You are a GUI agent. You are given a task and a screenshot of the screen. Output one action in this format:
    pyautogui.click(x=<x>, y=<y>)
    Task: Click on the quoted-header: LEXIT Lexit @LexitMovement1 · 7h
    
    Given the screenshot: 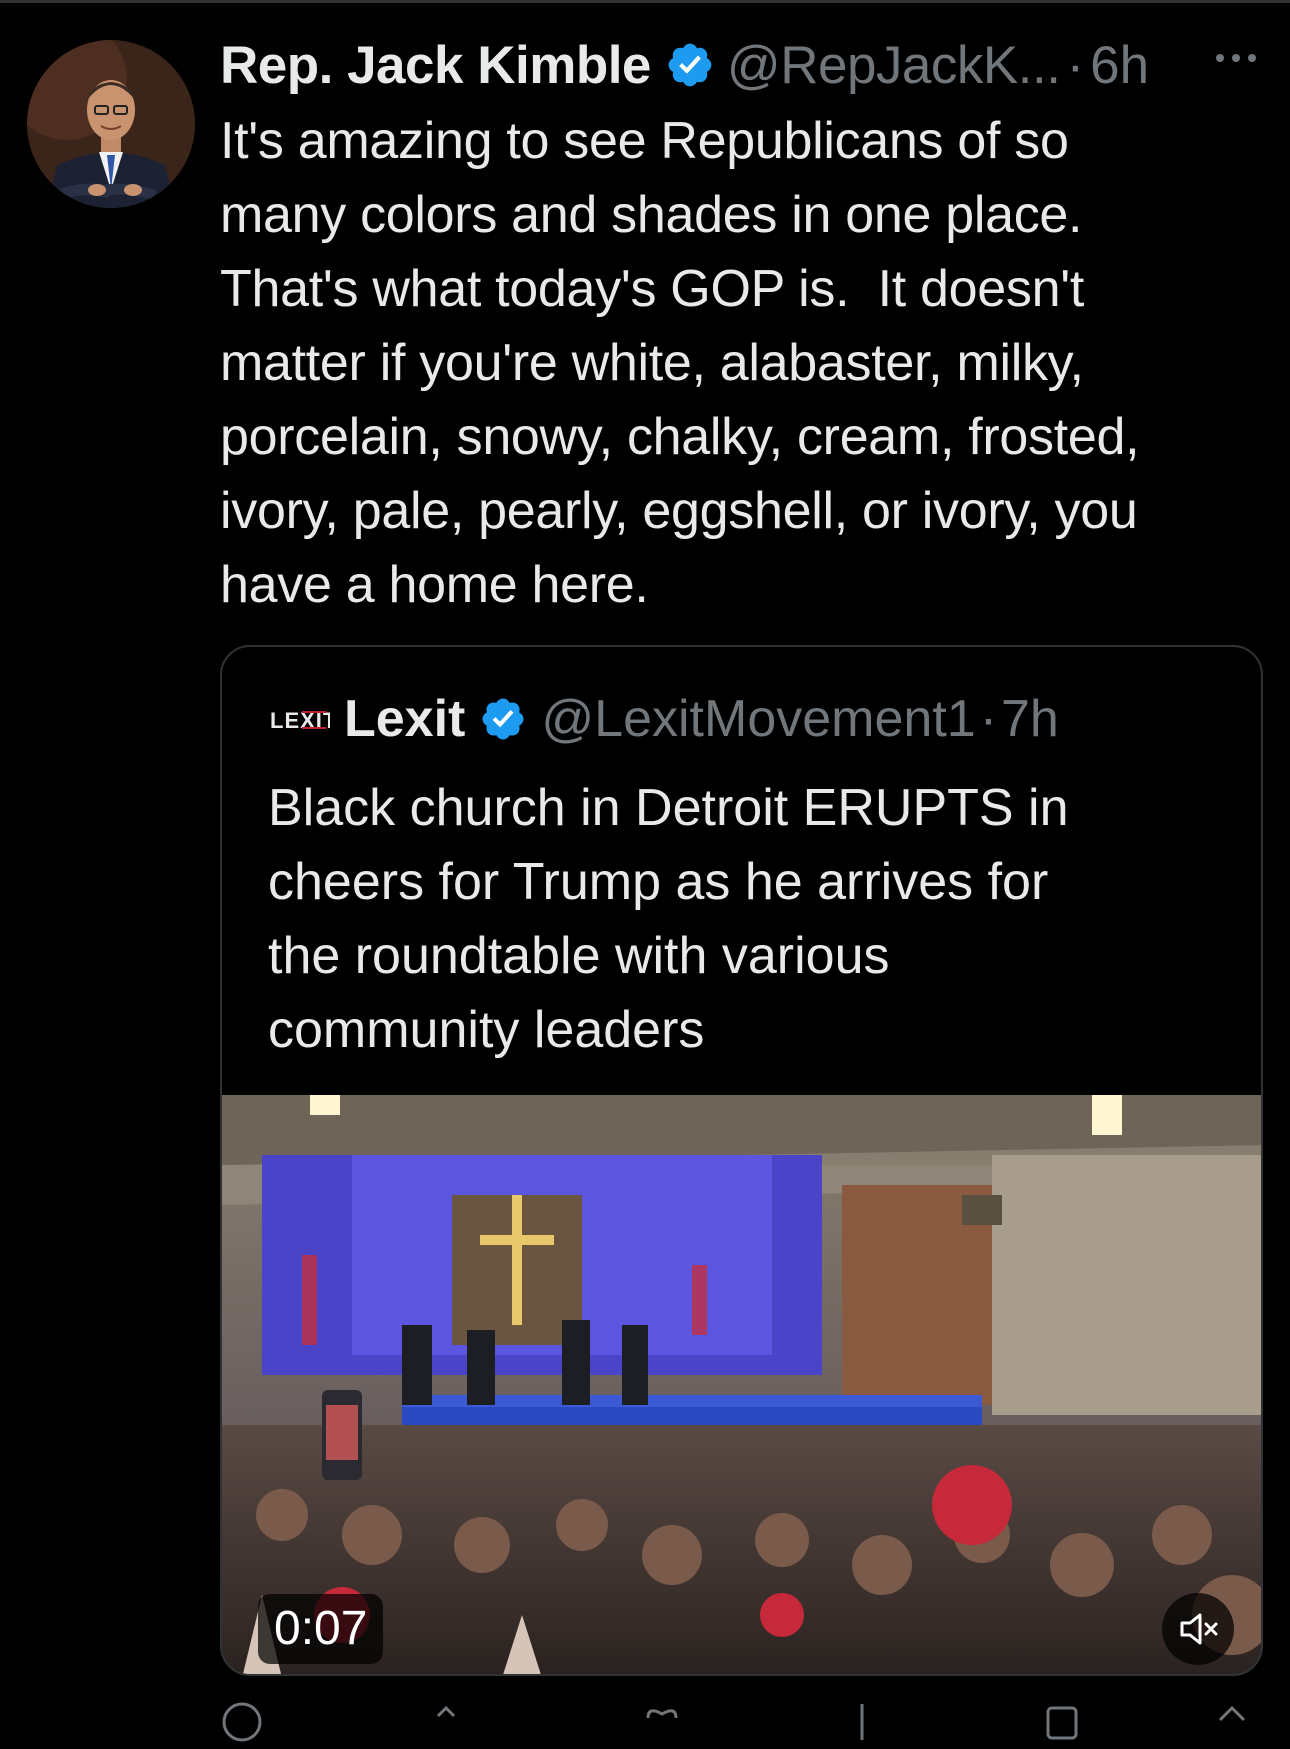 What is the action you would take?
    pyautogui.click(x=758, y=719)
    